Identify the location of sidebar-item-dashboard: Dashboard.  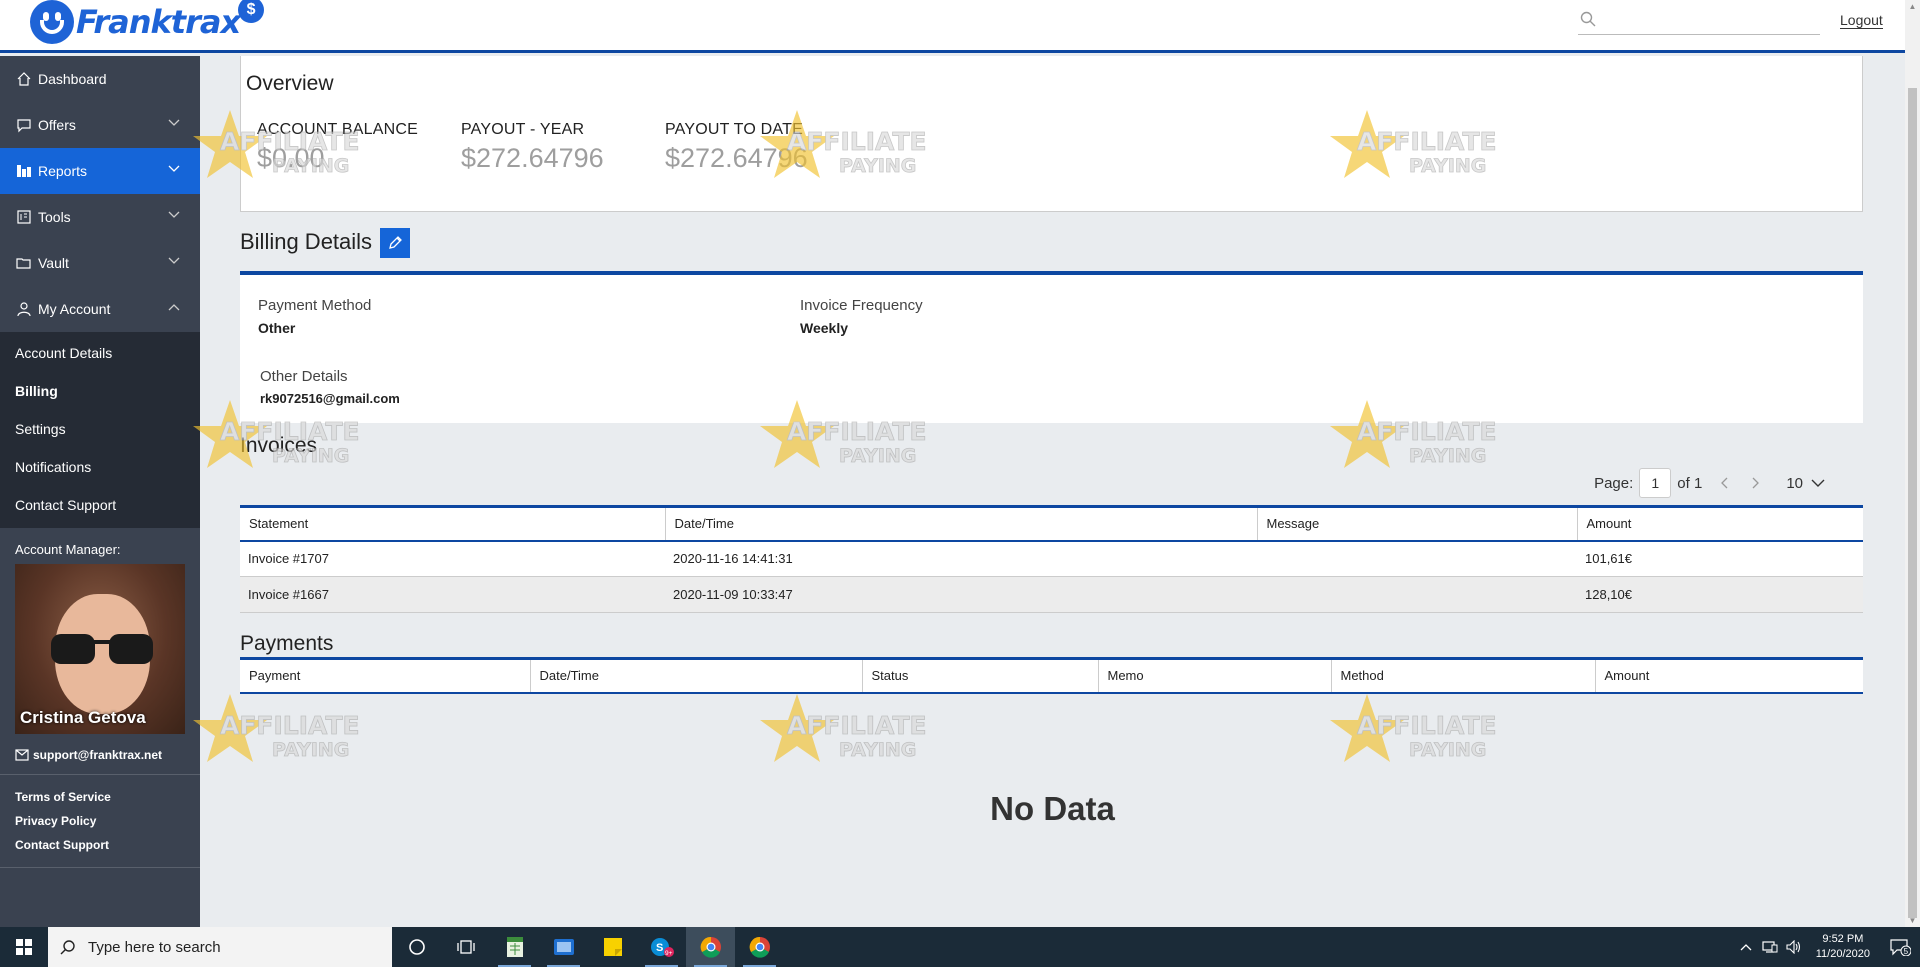
(100, 79).